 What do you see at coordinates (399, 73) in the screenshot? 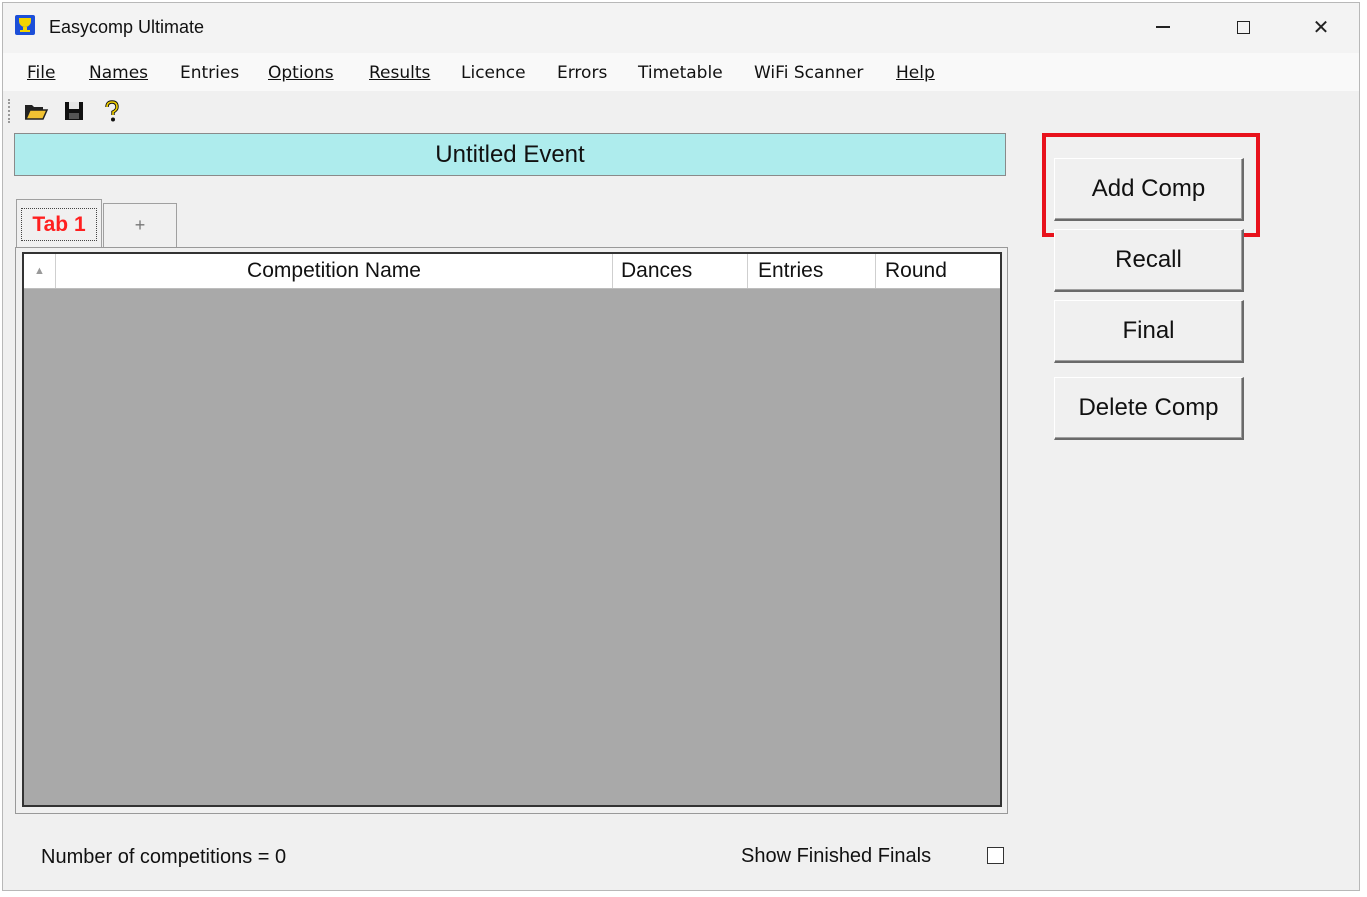
I see `menu-results: Results` at bounding box center [399, 73].